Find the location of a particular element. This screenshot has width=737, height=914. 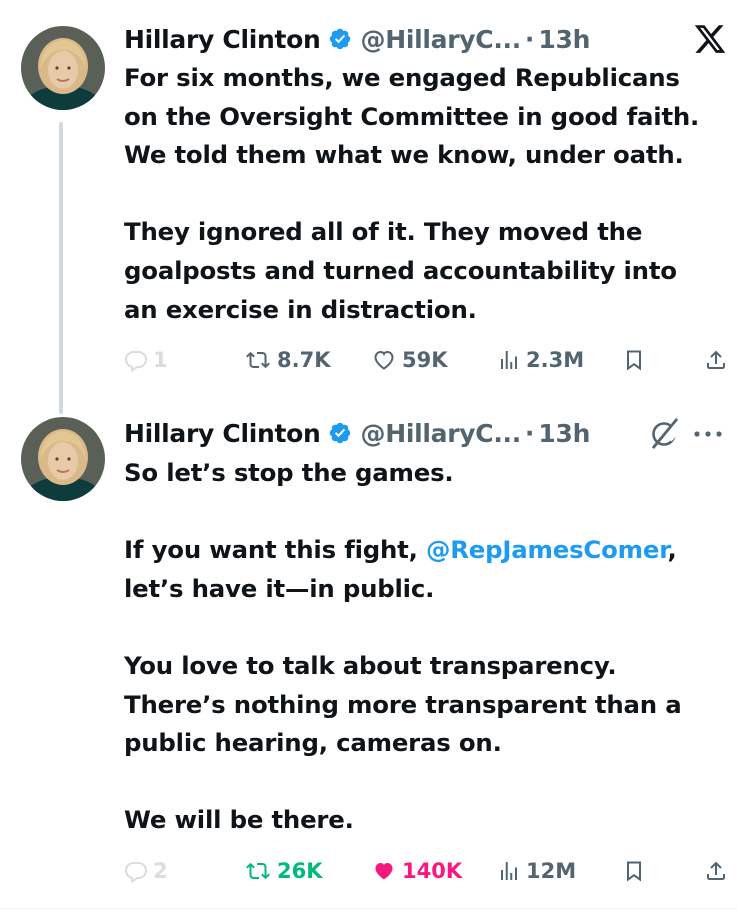

reply-button: 1 is located at coordinates (146, 360).